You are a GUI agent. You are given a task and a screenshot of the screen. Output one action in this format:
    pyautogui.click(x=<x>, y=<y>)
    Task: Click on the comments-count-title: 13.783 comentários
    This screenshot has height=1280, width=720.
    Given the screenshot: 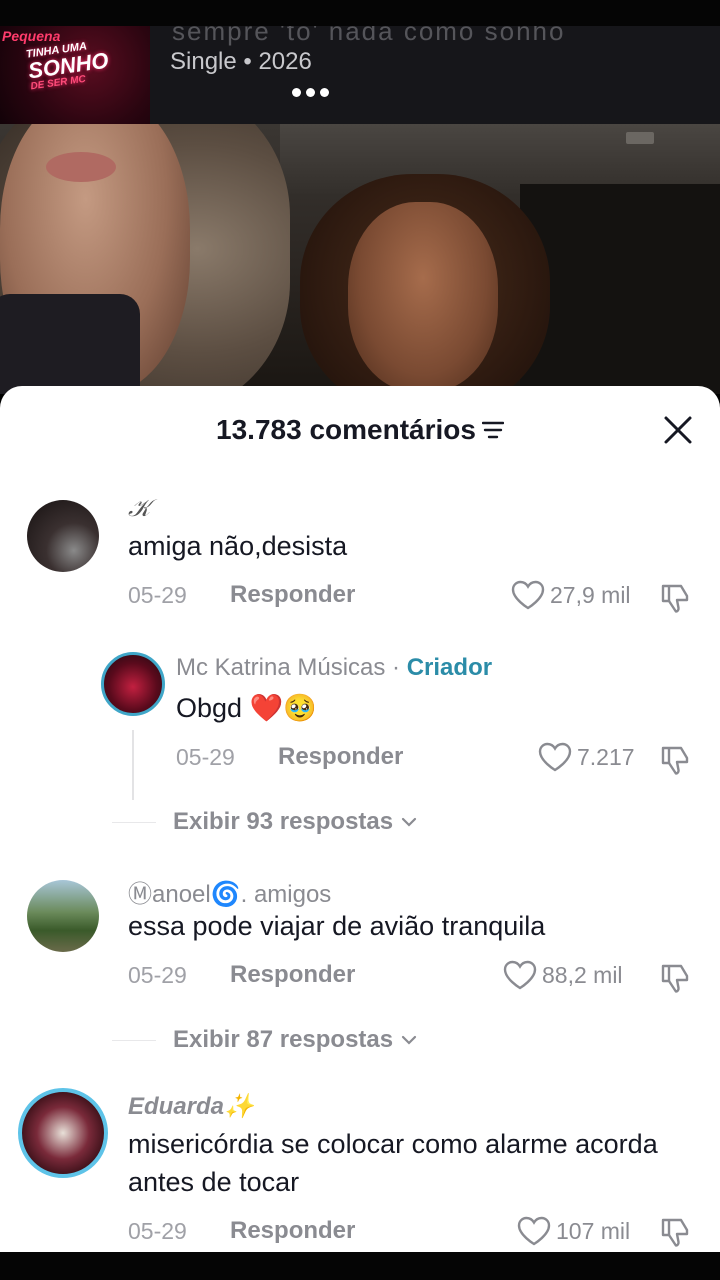 What is the action you would take?
    pyautogui.click(x=360, y=430)
    